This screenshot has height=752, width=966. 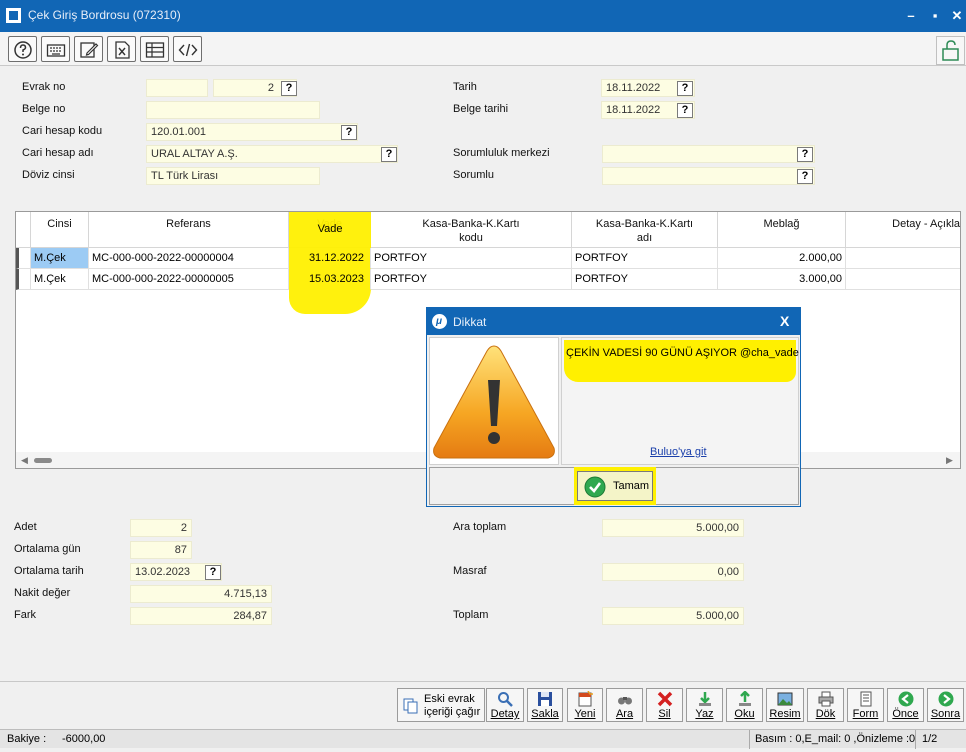 What do you see at coordinates (945, 714) in the screenshot?
I see `sonra-label: Sonra` at bounding box center [945, 714].